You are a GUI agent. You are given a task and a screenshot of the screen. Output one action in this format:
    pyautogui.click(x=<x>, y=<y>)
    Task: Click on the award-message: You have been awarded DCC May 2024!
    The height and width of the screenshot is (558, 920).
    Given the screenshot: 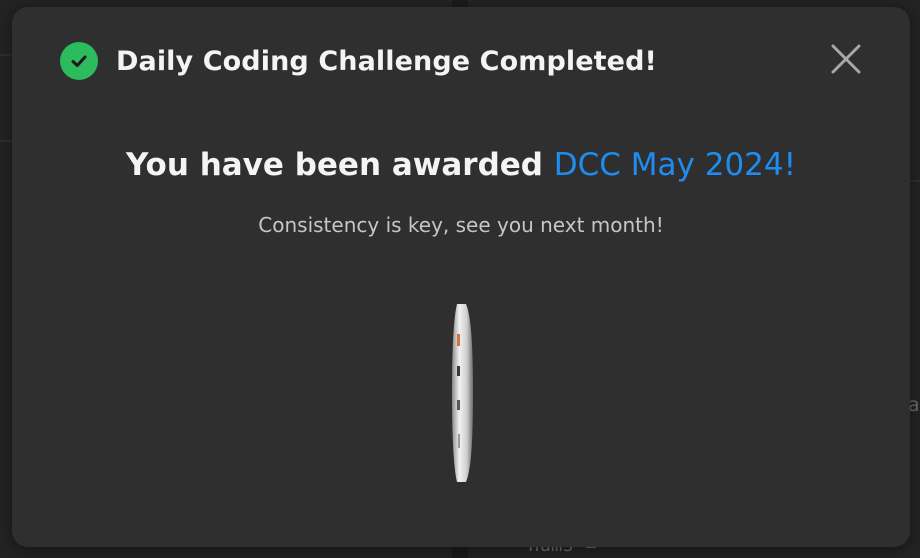 What is the action you would take?
    pyautogui.click(x=461, y=165)
    